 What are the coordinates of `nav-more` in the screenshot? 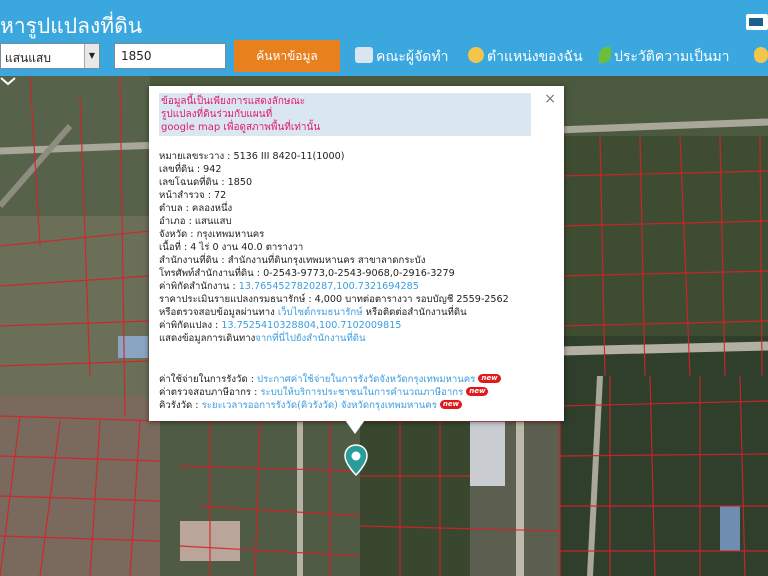 It's located at (761, 57).